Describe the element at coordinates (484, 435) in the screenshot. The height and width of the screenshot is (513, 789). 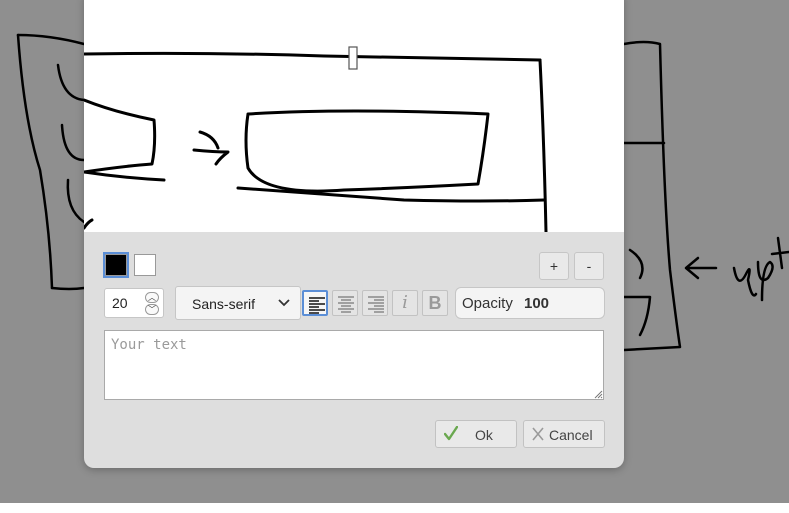
I see `ok-label: Ok` at that location.